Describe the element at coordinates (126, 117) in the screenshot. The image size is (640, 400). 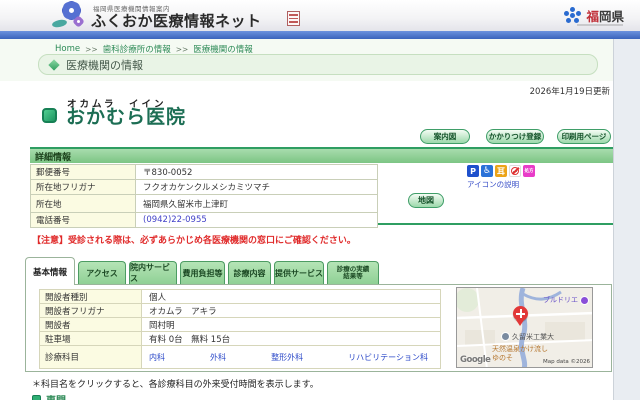
I see `clinic-name: おかむら医院` at that location.